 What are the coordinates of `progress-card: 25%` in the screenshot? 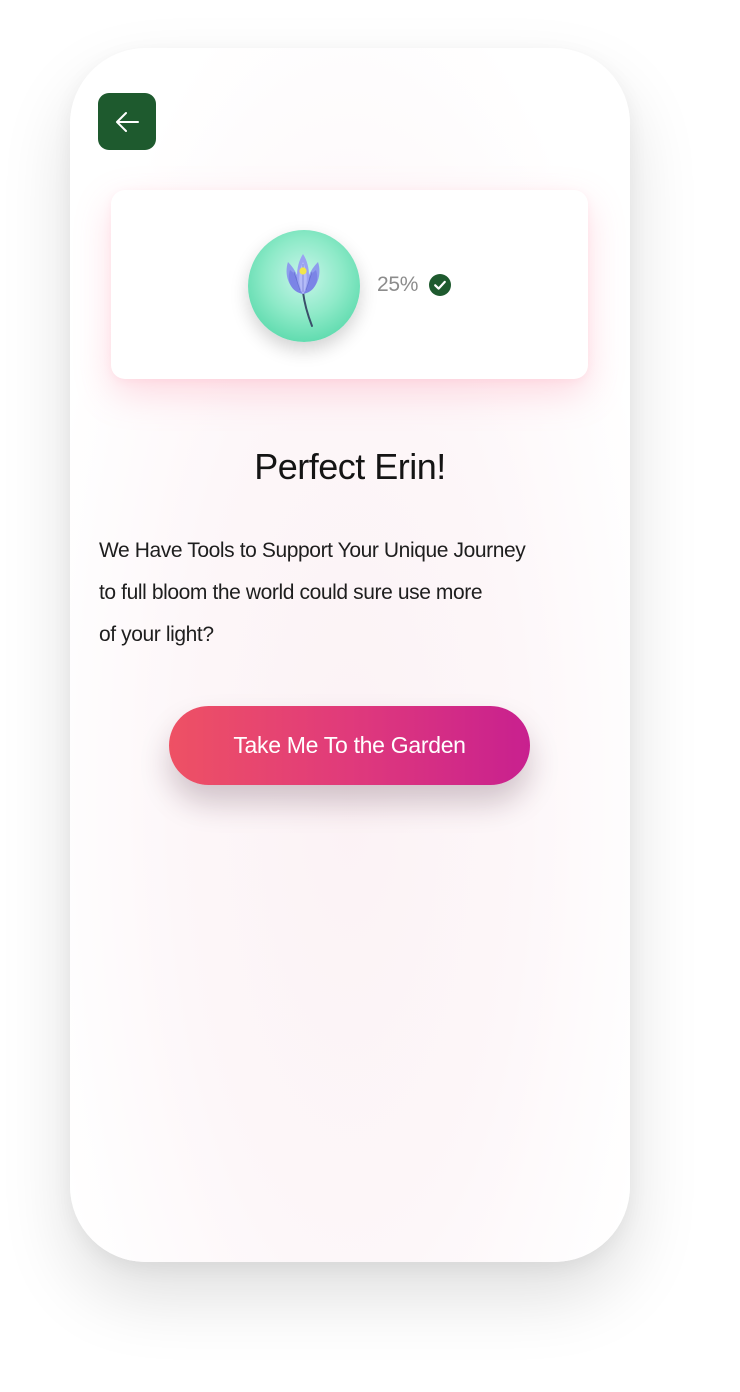 It's located at (349, 284).